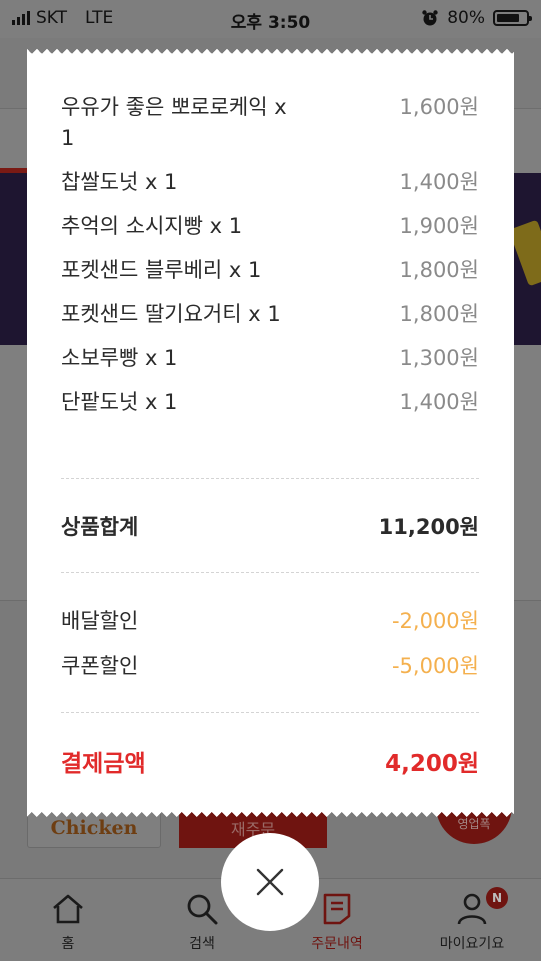 The image size is (541, 961). What do you see at coordinates (337, 909) in the screenshot?
I see `order-list-icon` at bounding box center [337, 909].